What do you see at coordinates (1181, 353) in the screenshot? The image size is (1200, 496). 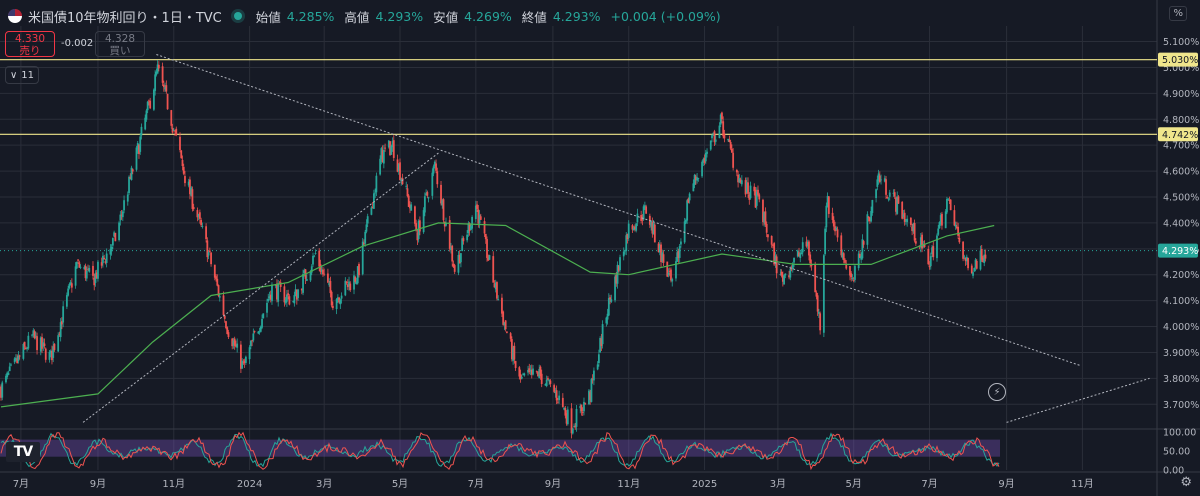 I see `y-tick-label: 3.900%` at bounding box center [1181, 353].